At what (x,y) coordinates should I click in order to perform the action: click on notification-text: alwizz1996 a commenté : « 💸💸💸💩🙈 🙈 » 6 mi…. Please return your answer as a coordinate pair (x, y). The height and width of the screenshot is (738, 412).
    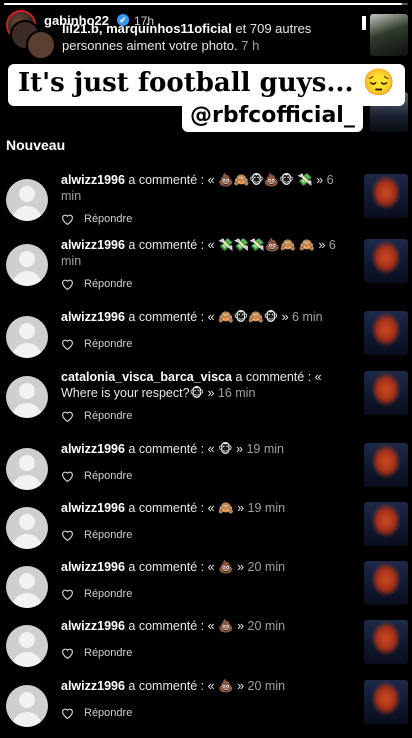
    Looking at the image, I should click on (203, 253).